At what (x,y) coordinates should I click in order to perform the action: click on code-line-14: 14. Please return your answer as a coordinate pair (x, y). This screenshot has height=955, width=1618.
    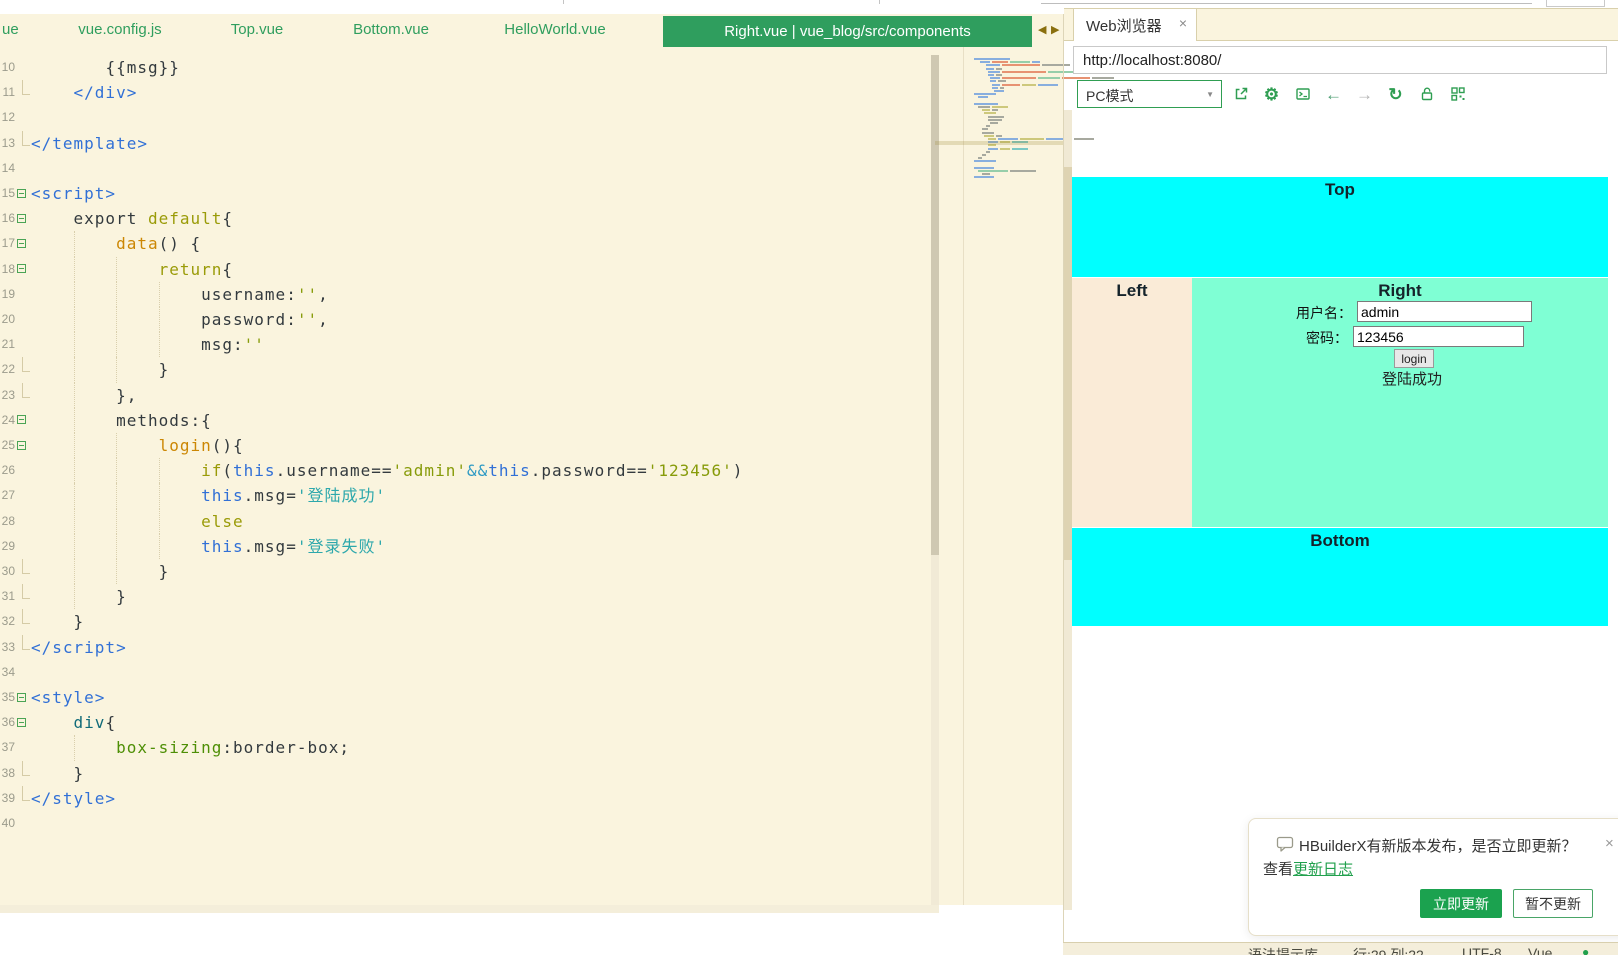
    Looking at the image, I should click on (465, 168).